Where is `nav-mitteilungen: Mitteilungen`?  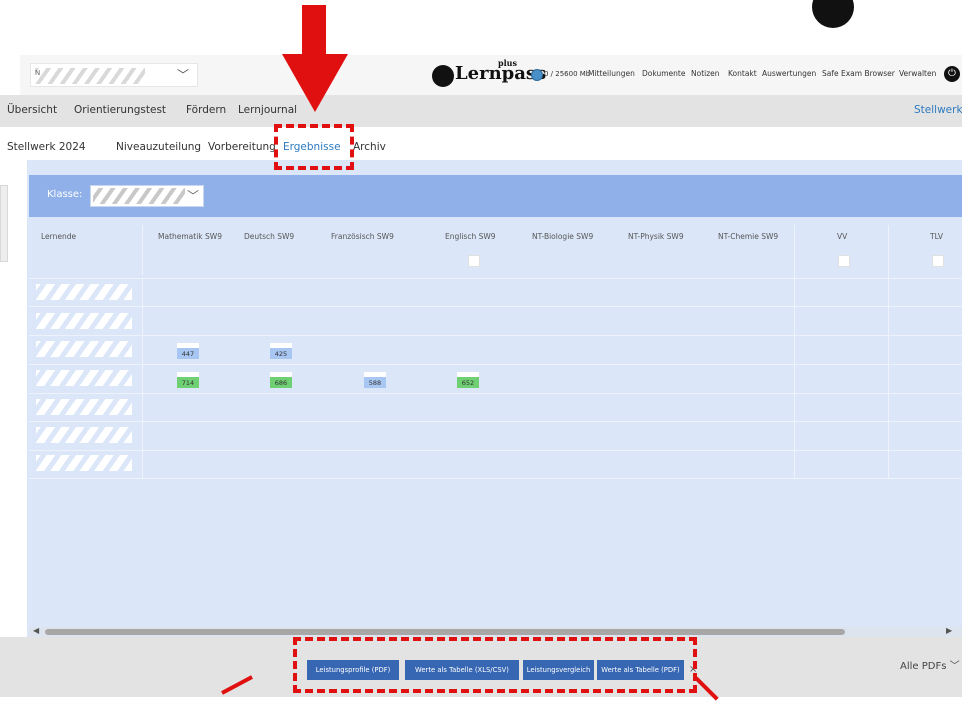 nav-mitteilungen: Mitteilungen is located at coordinates (611, 73).